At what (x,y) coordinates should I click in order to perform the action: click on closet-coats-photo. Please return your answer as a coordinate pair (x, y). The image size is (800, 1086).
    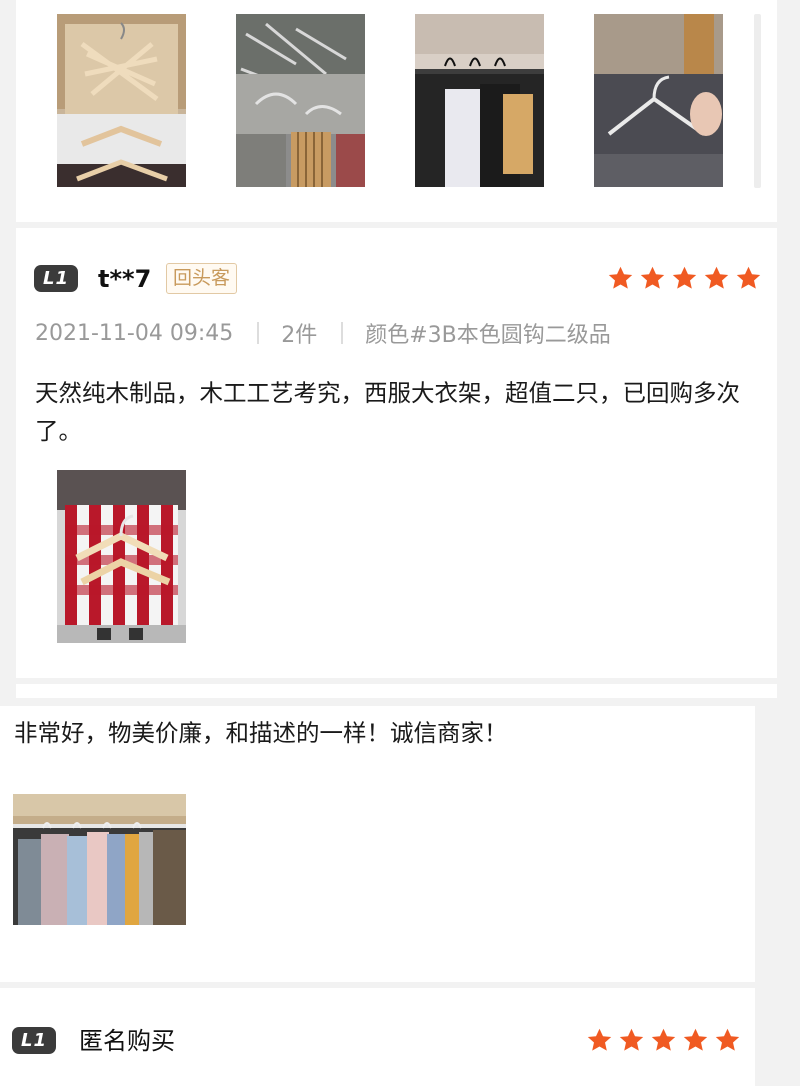
    Looking at the image, I should click on (479, 100).